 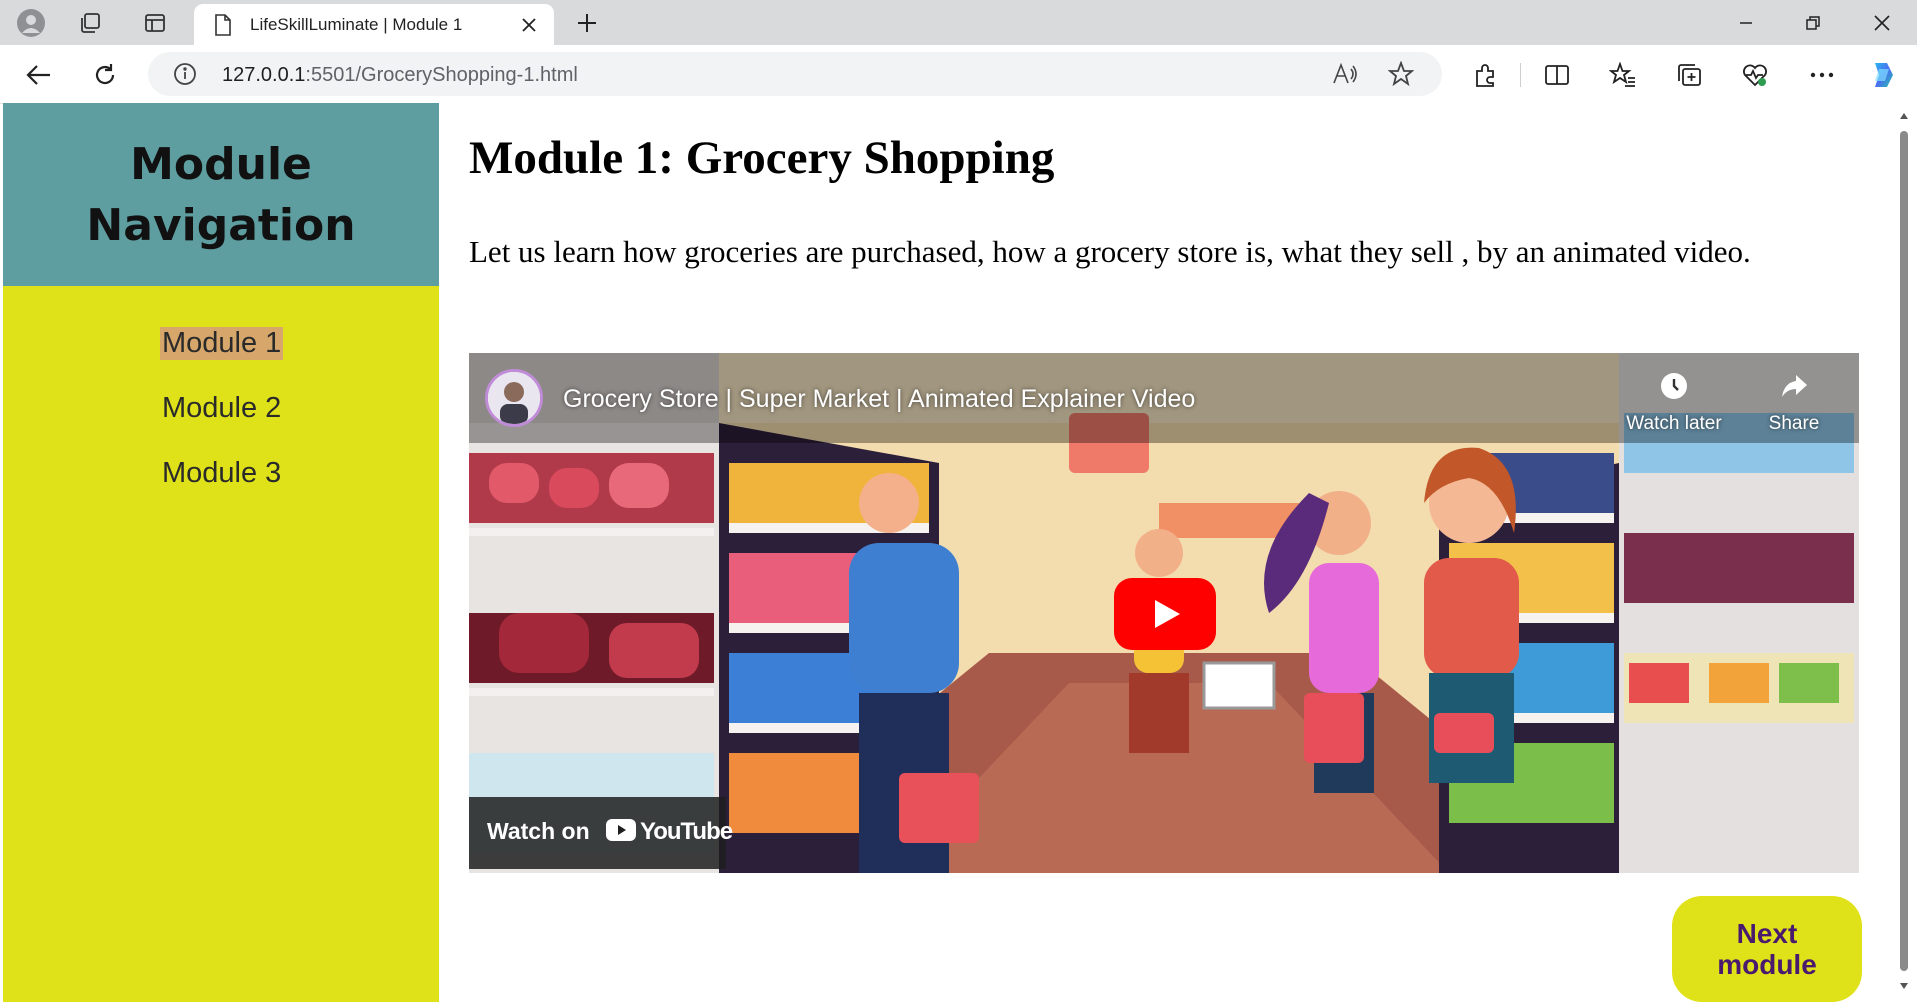 What do you see at coordinates (1689, 75) in the screenshot?
I see `collections-icon` at bounding box center [1689, 75].